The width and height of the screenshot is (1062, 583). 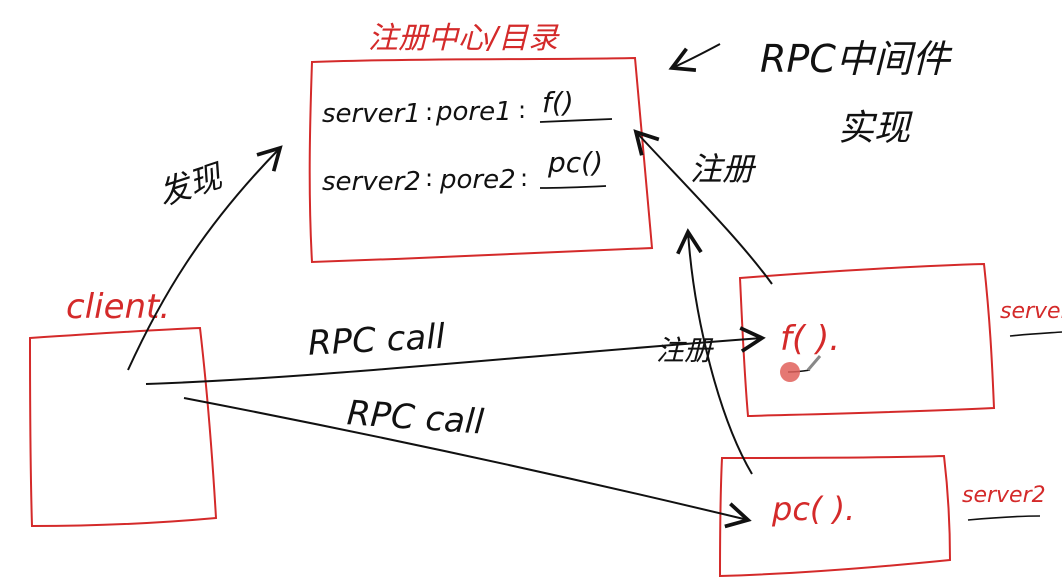 What do you see at coordinates (575, 162) in the screenshot?
I see `registry-row-2-func: pc()` at bounding box center [575, 162].